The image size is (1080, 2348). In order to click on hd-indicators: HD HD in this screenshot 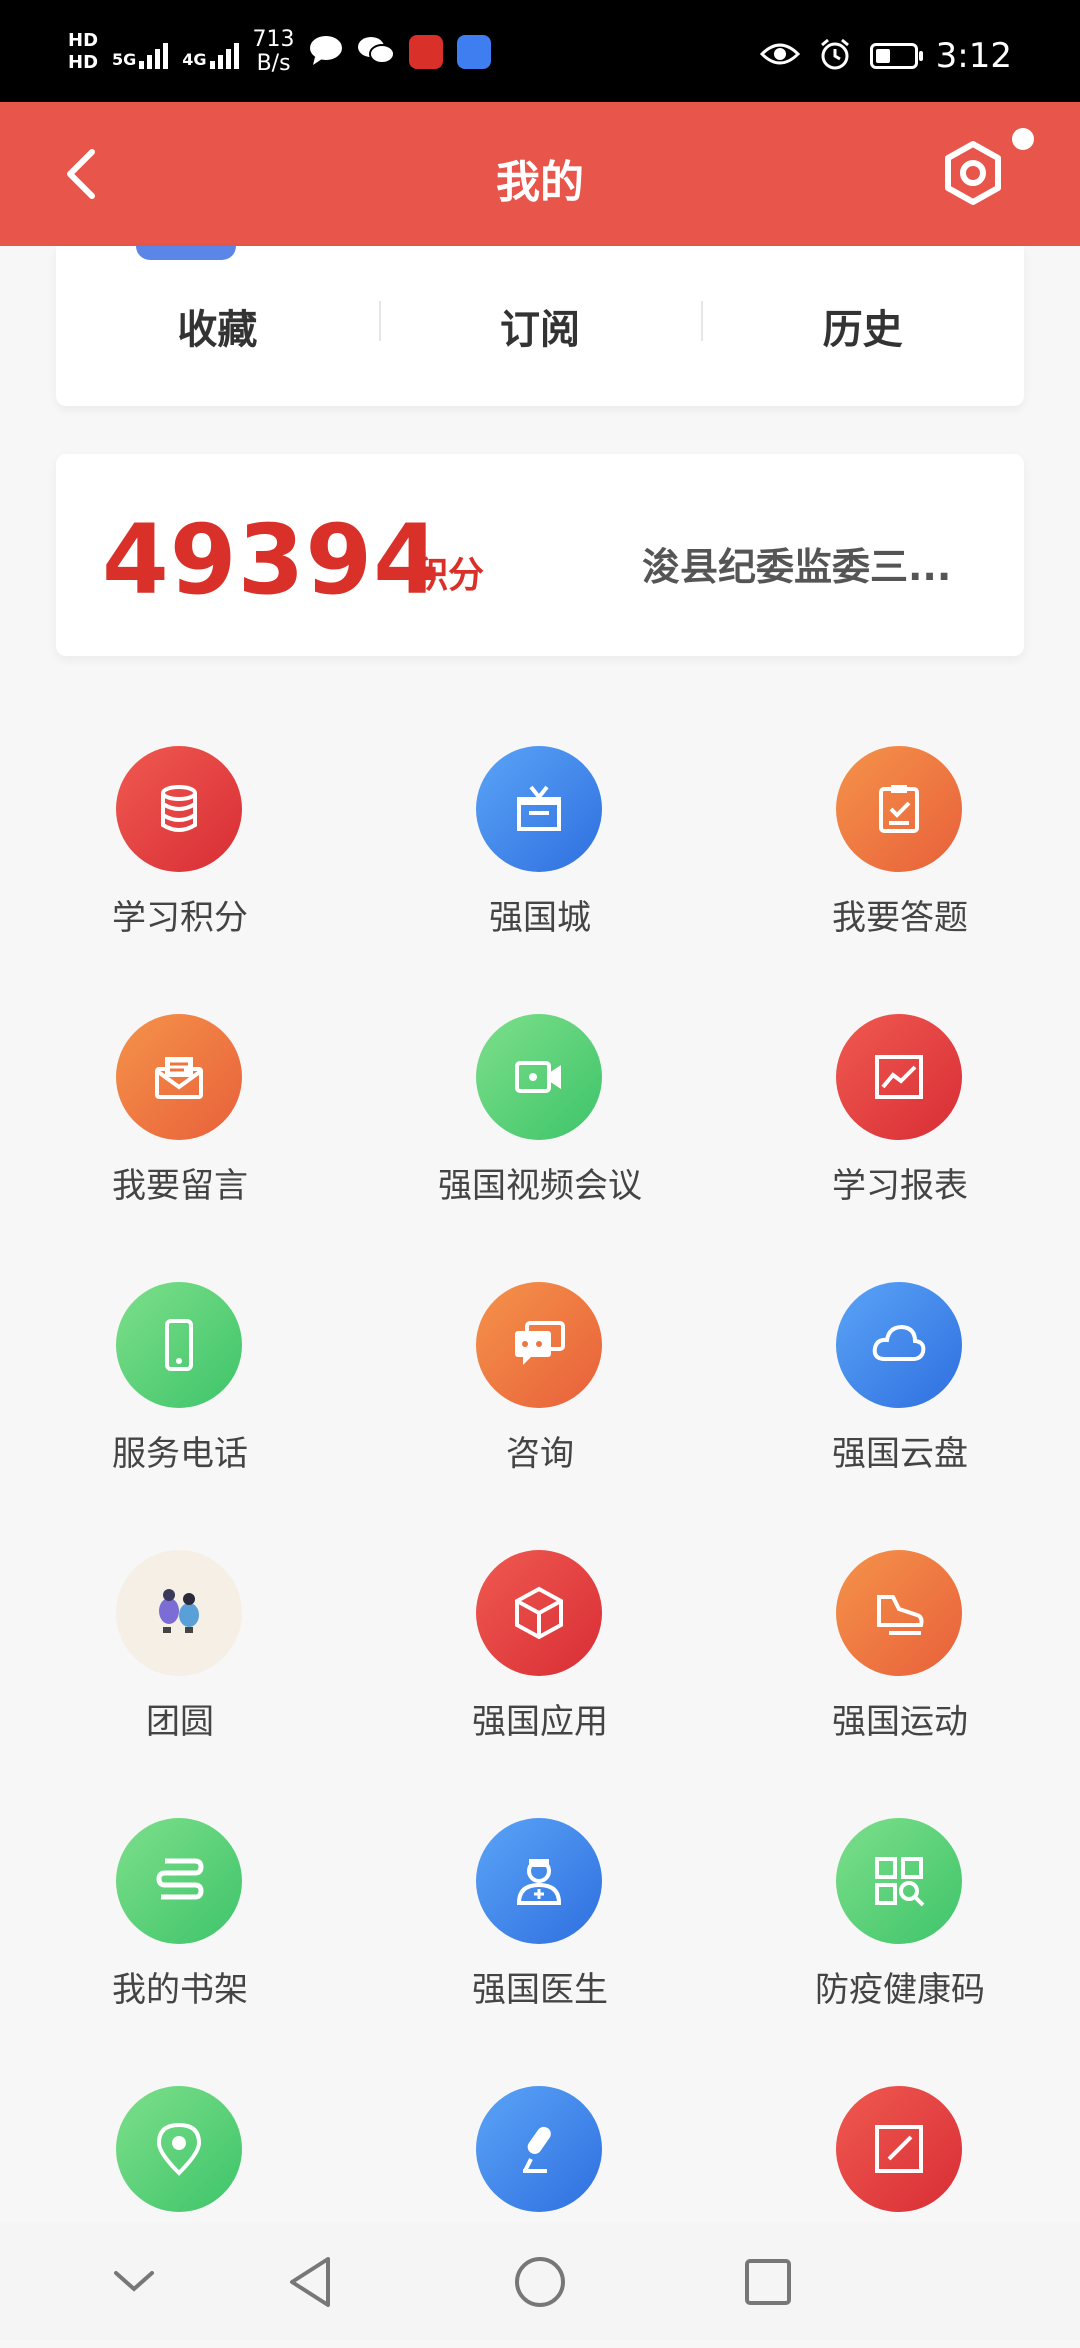, I will do `click(83, 52)`.